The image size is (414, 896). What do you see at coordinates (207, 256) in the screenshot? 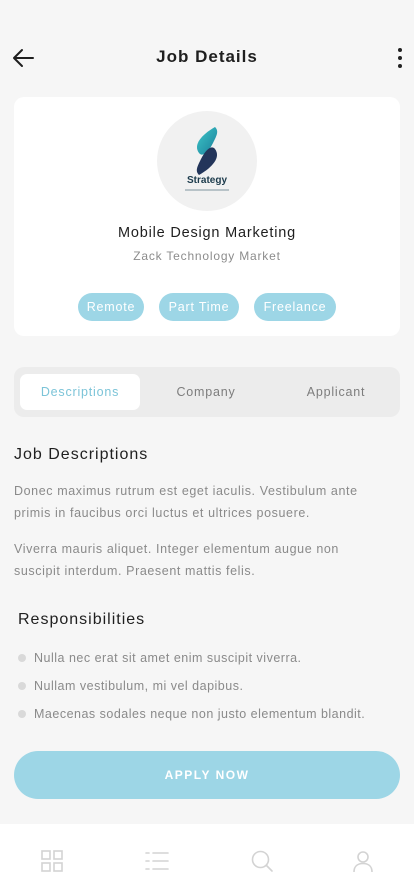
I see `company-name: Zack Technology Market` at bounding box center [207, 256].